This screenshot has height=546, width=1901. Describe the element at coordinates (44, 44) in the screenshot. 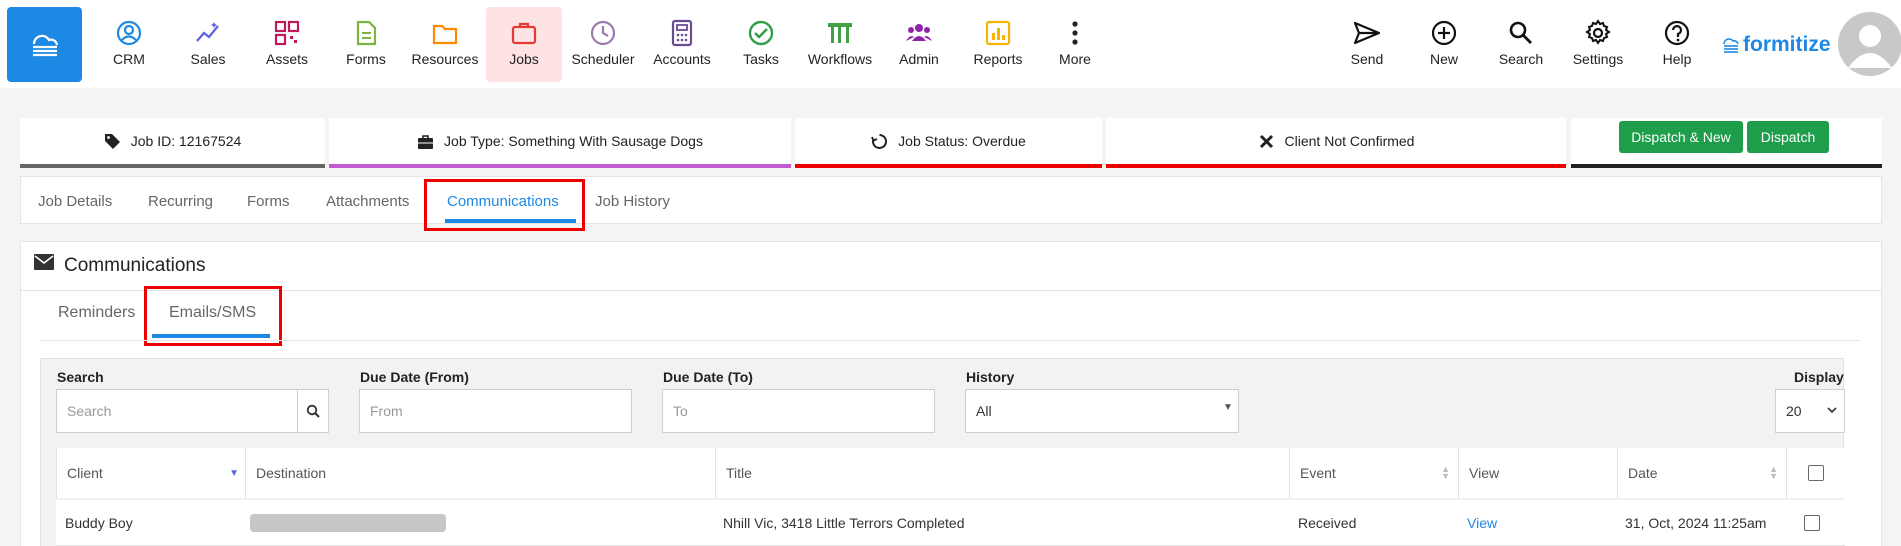

I see `home-logo-button` at that location.